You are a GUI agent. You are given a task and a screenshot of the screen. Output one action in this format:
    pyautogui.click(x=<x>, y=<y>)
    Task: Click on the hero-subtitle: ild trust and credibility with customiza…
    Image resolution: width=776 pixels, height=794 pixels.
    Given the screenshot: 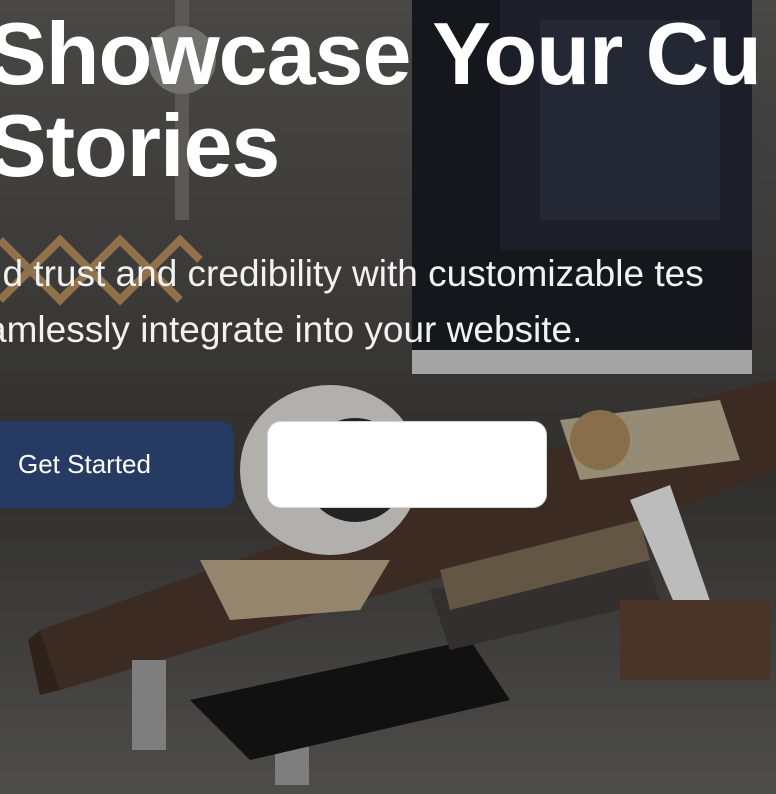 What is the action you would take?
    pyautogui.click(x=388, y=302)
    